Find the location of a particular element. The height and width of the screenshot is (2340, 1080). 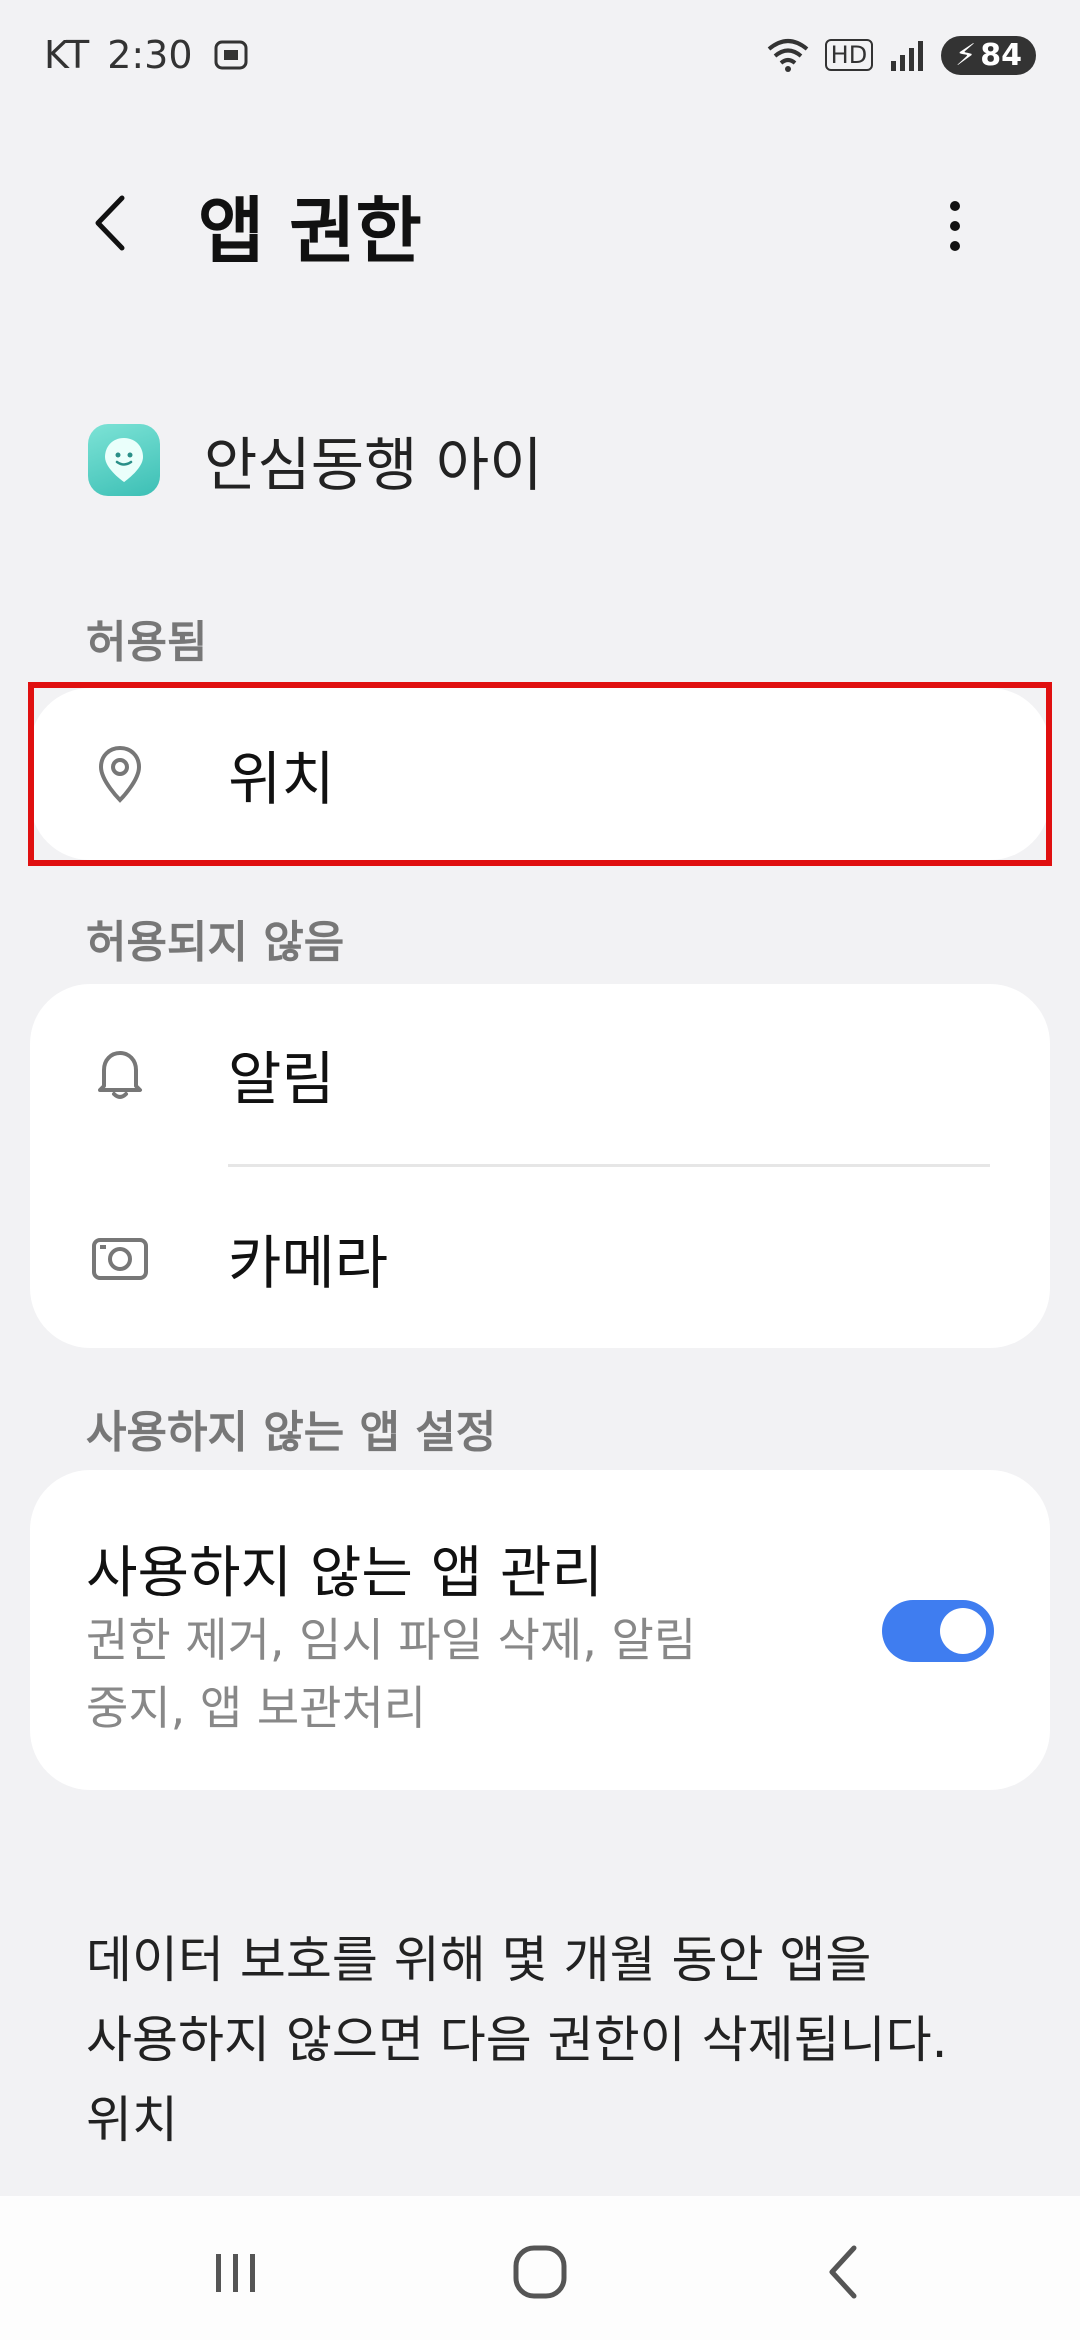

more-vertical-icon is located at coordinates (955, 226).